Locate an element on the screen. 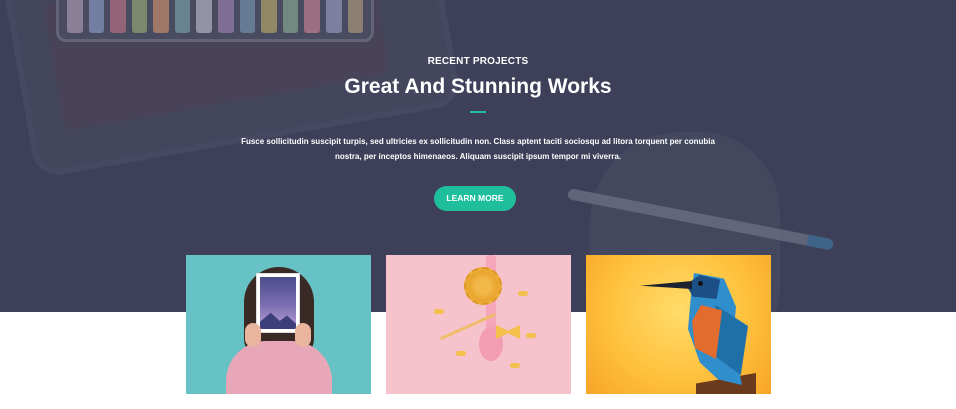 The height and width of the screenshot is (409, 956). section-eyebrow: RECENT PROJECTS is located at coordinates (478, 61).